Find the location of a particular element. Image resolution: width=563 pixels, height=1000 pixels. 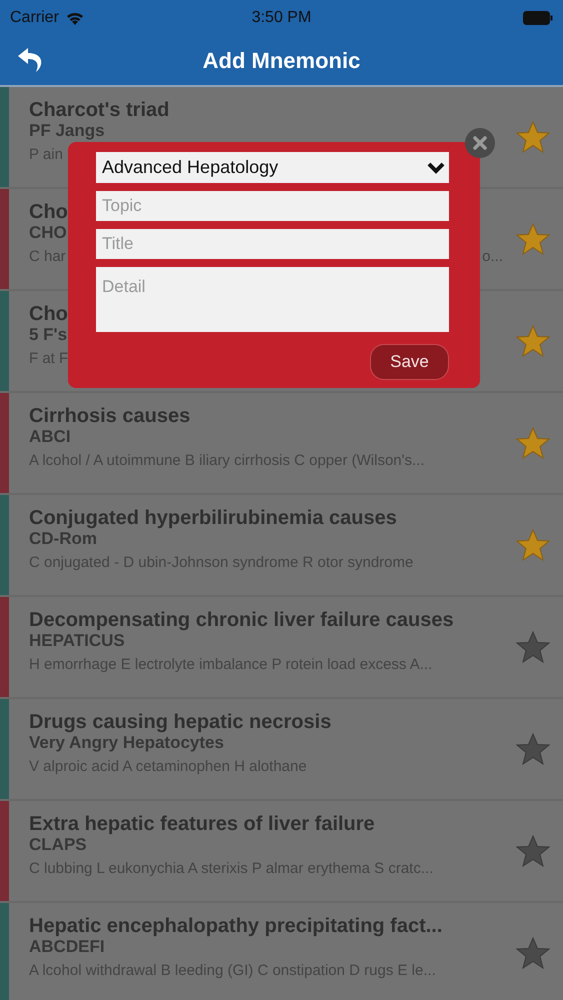

screen-title: Add Mnemonic is located at coordinates (281, 61).